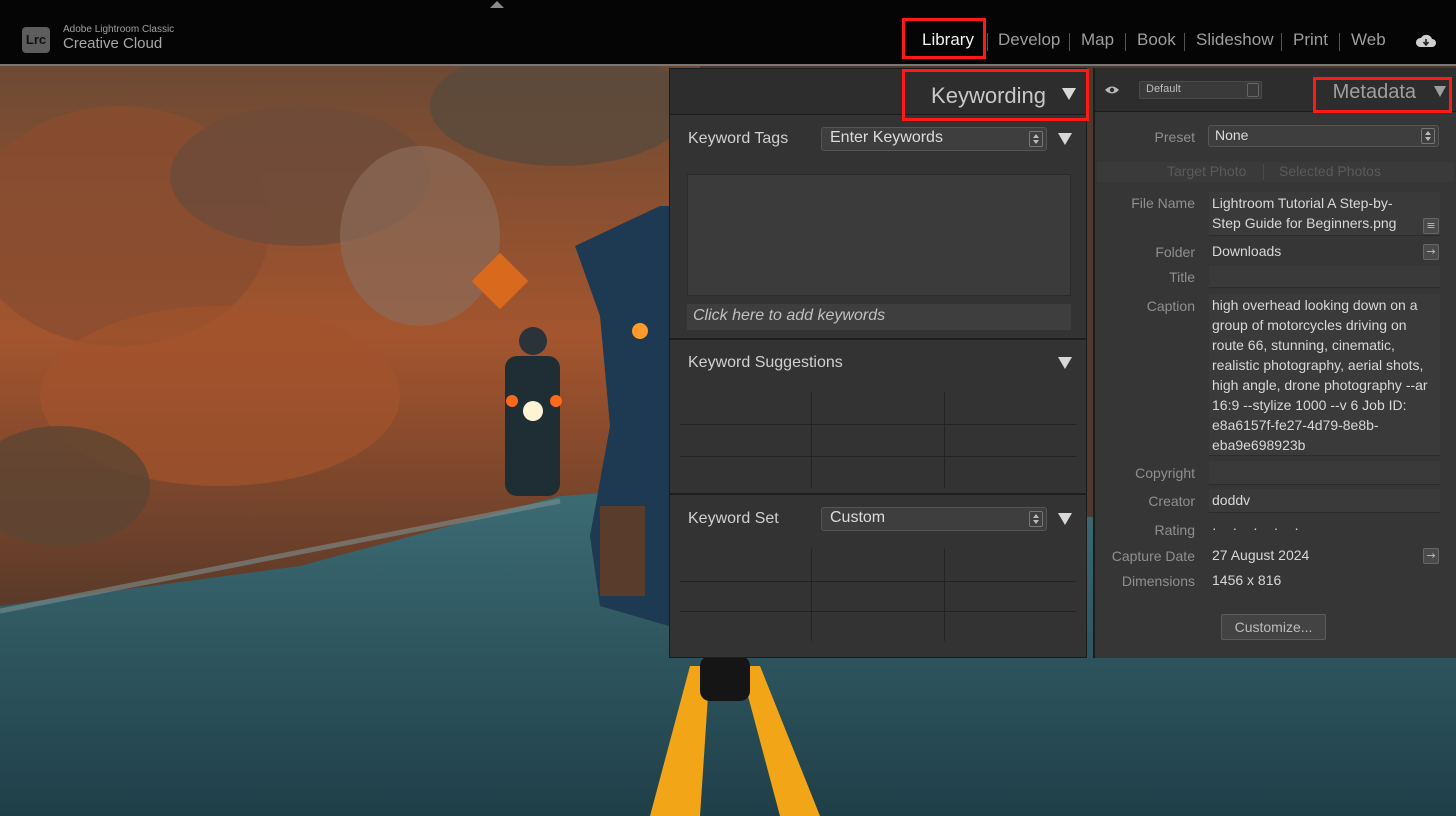 The height and width of the screenshot is (816, 1456). I want to click on list-icon: ≡, so click(1431, 226).